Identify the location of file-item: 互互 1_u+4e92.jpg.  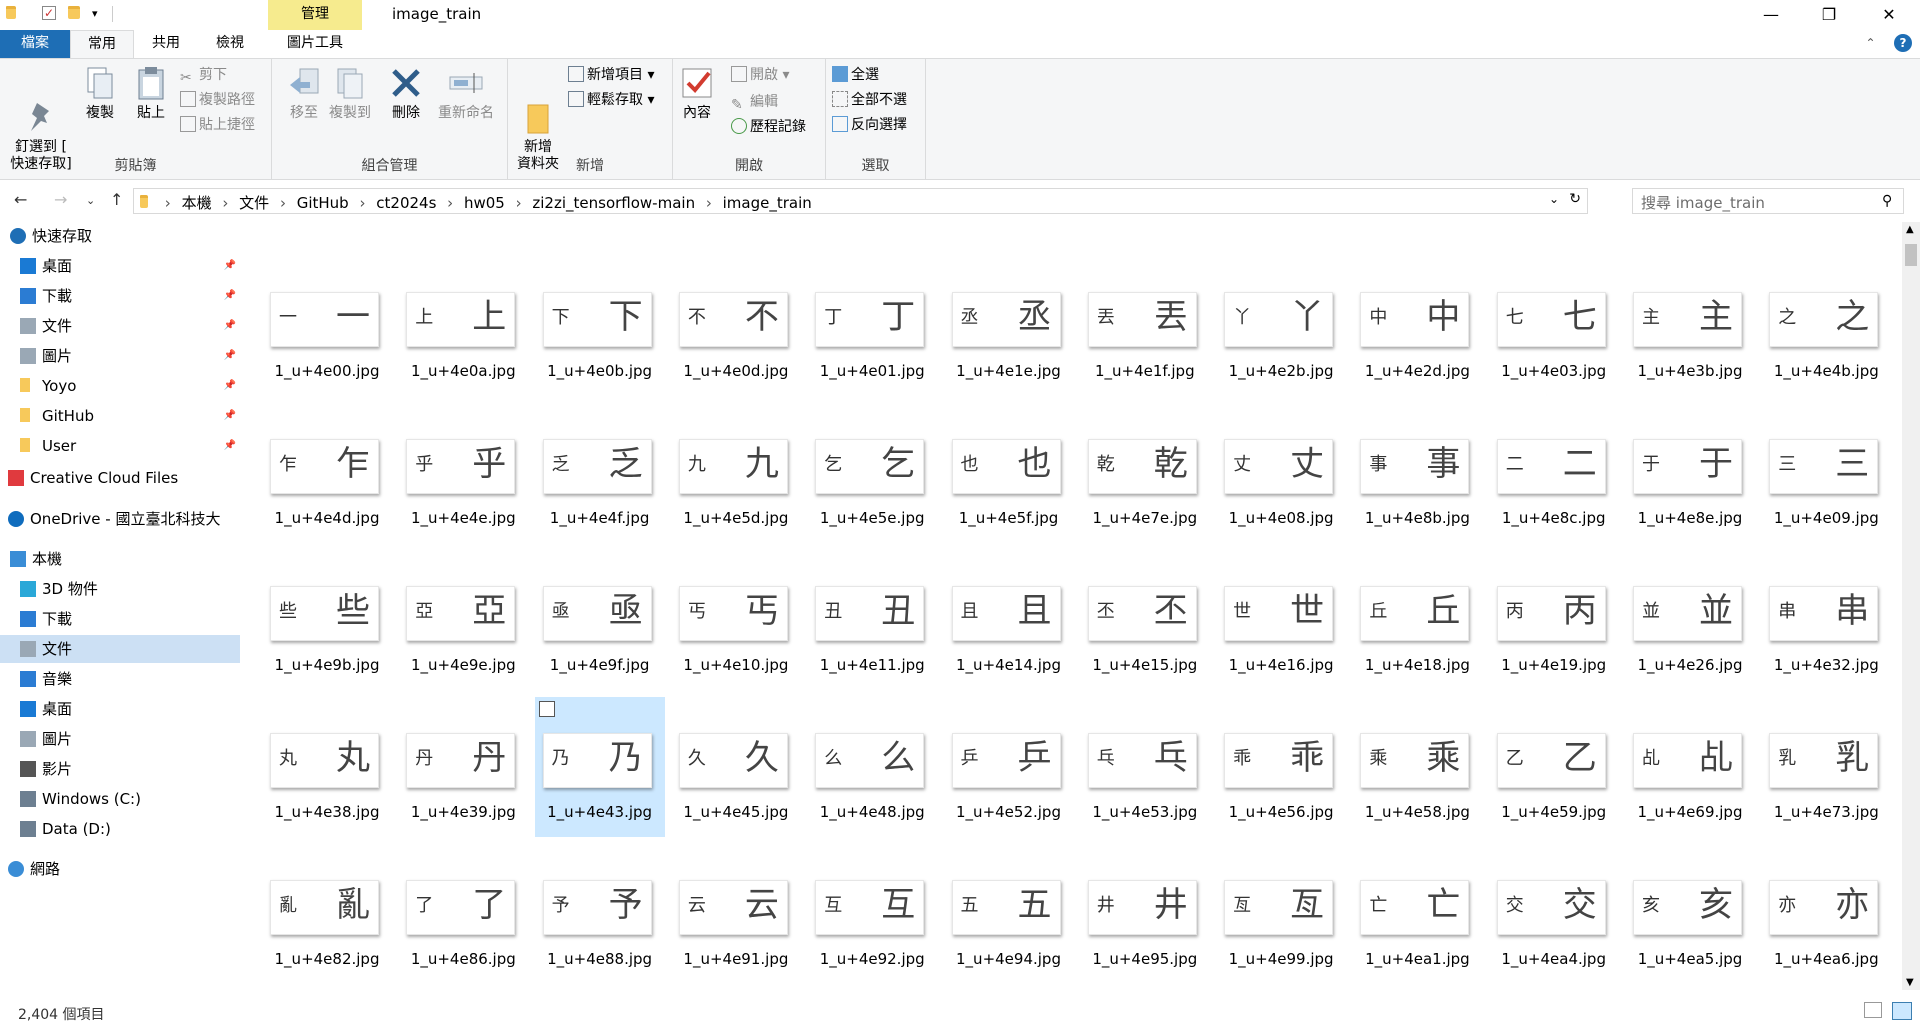
(872, 914).